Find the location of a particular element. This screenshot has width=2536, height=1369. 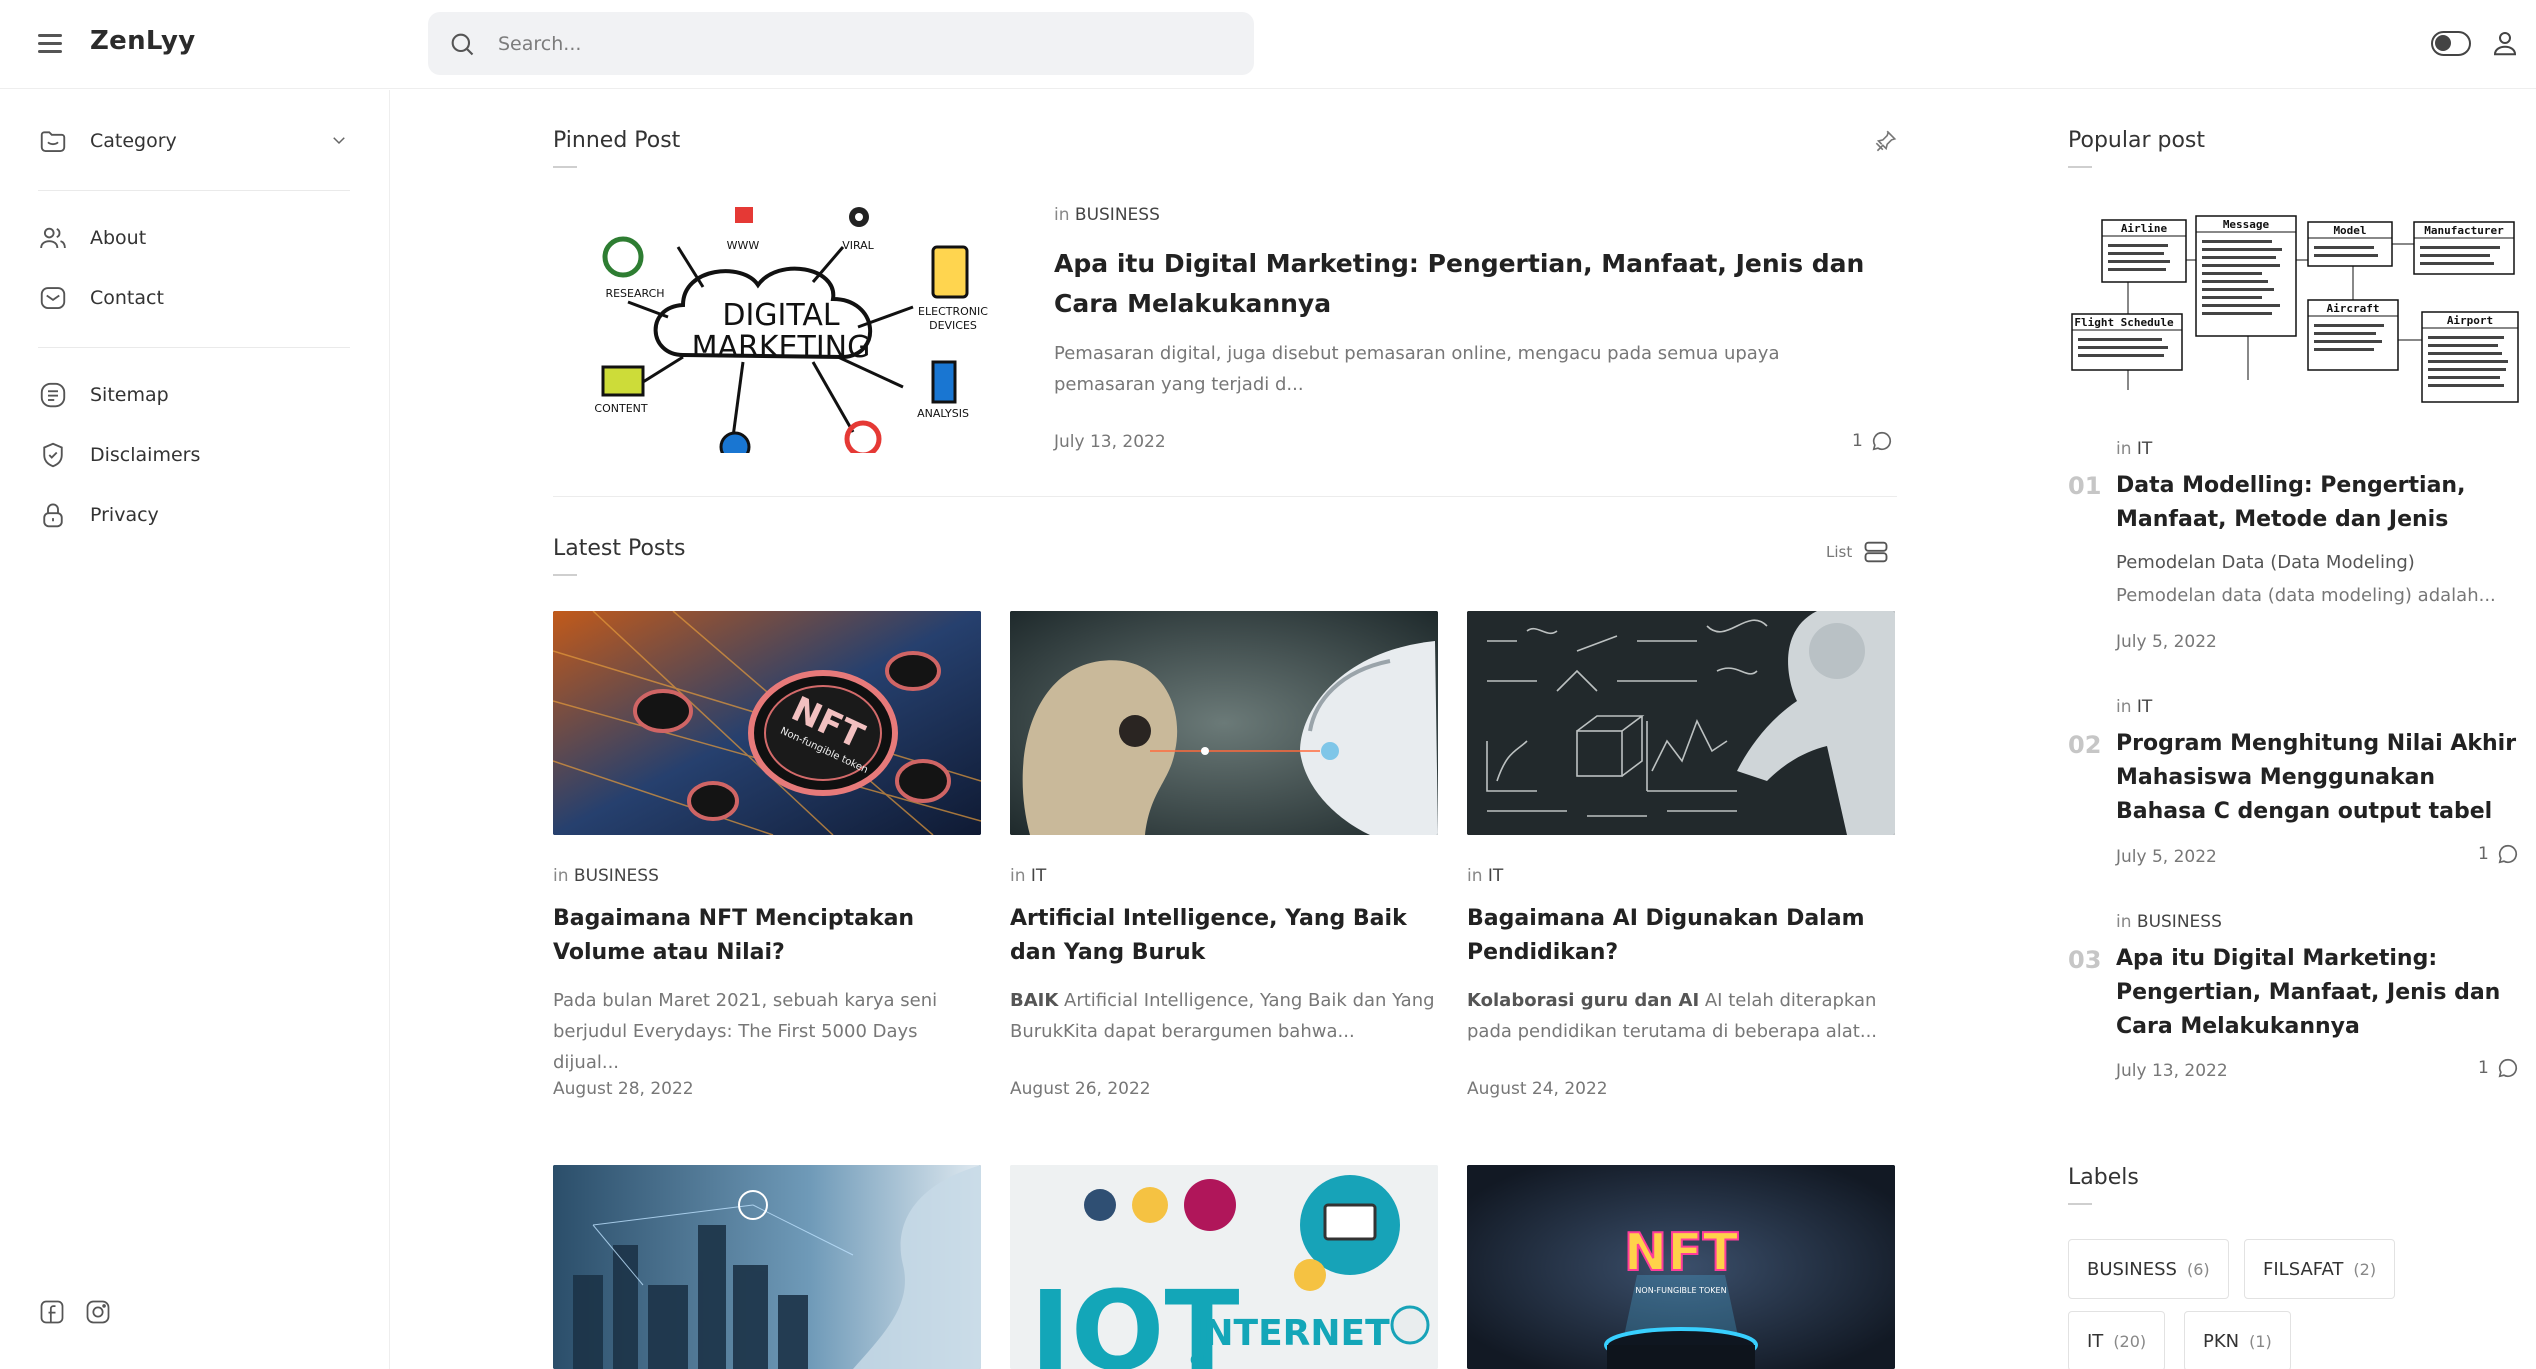

post-date: August 26, 2022 is located at coordinates (1080, 1089).